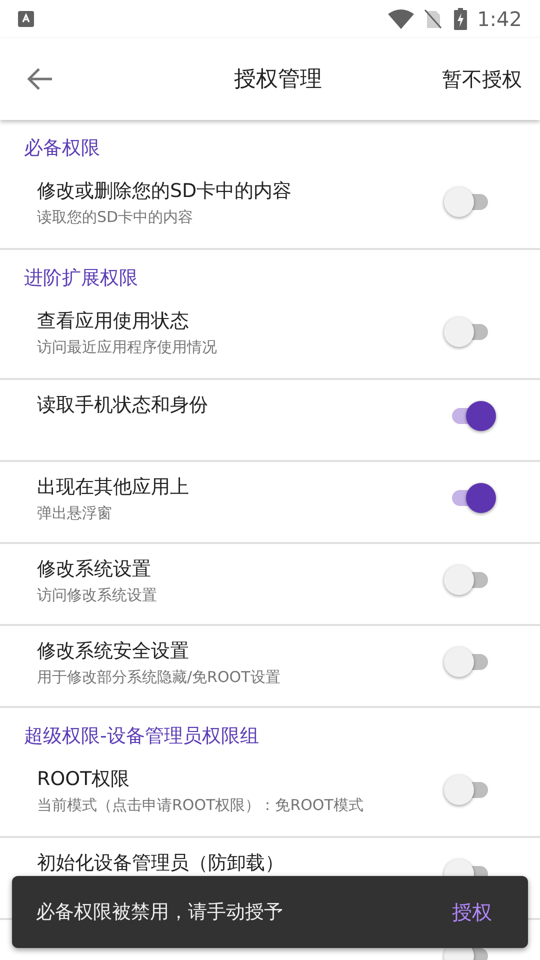 The image size is (540, 960). What do you see at coordinates (81, 278) in the screenshot?
I see `section-header: 进阶扩展权限` at bounding box center [81, 278].